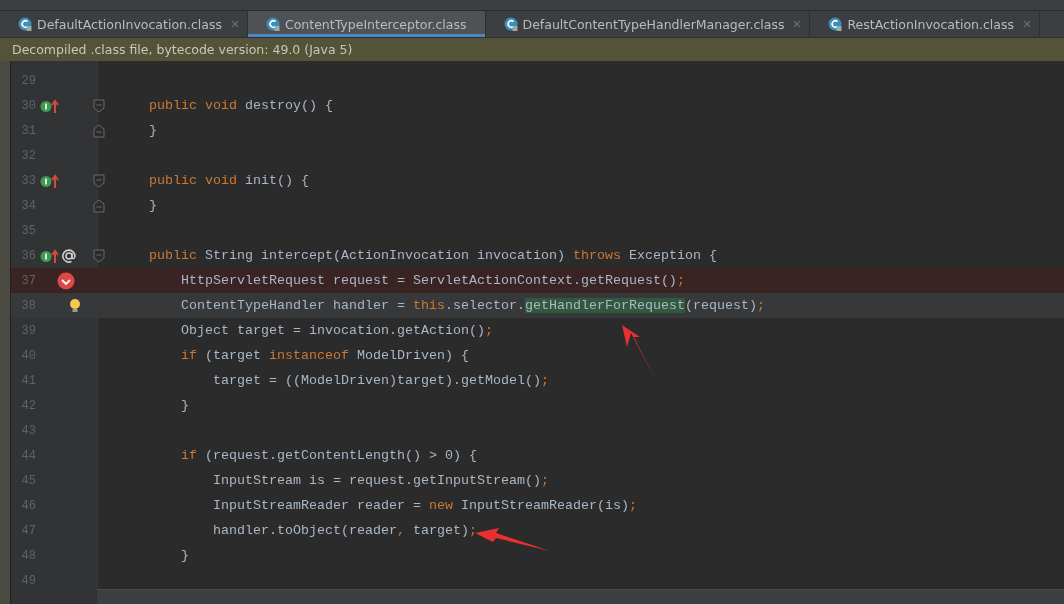 This screenshot has width=1064, height=604. Describe the element at coordinates (328, 455) in the screenshot. I see `code-line: if (request.getContentLength() > 0) {` at that location.